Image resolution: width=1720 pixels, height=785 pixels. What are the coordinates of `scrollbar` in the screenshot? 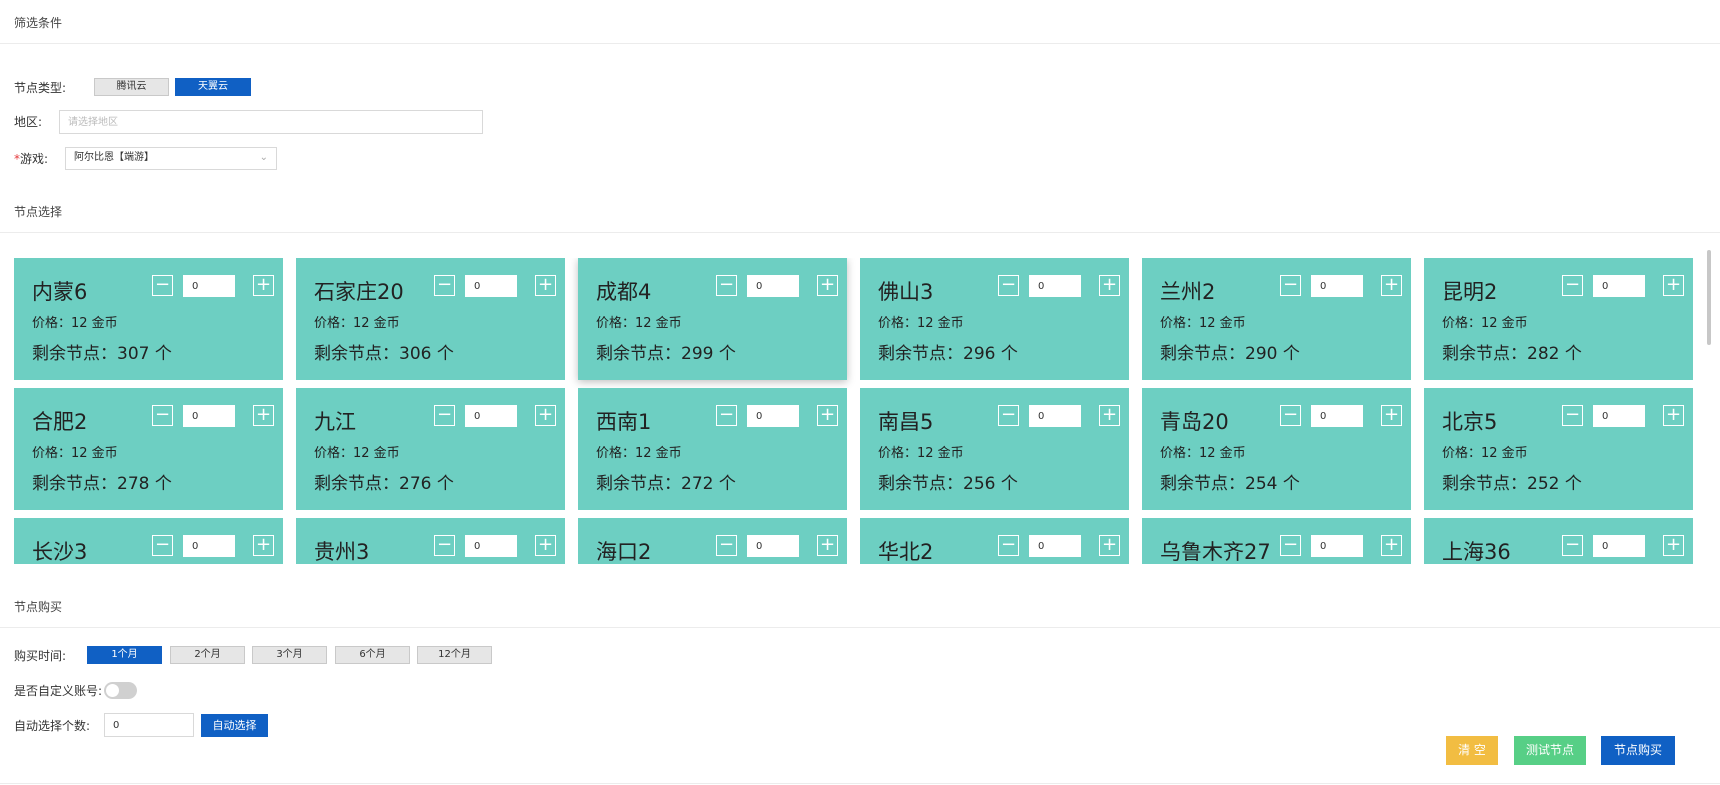 It's located at (1709, 297).